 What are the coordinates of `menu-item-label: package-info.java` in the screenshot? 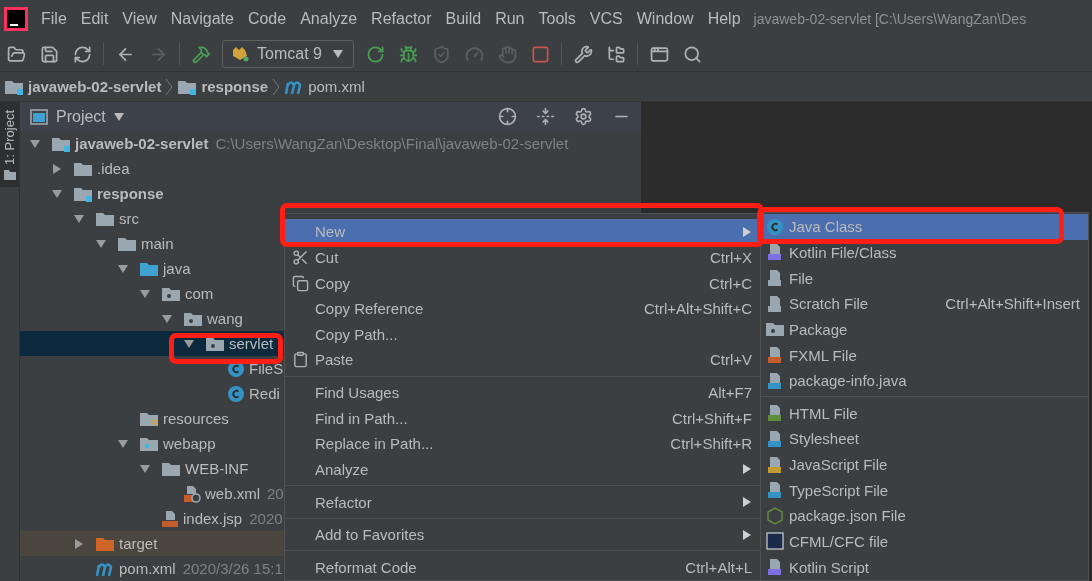 It's located at (848, 381).